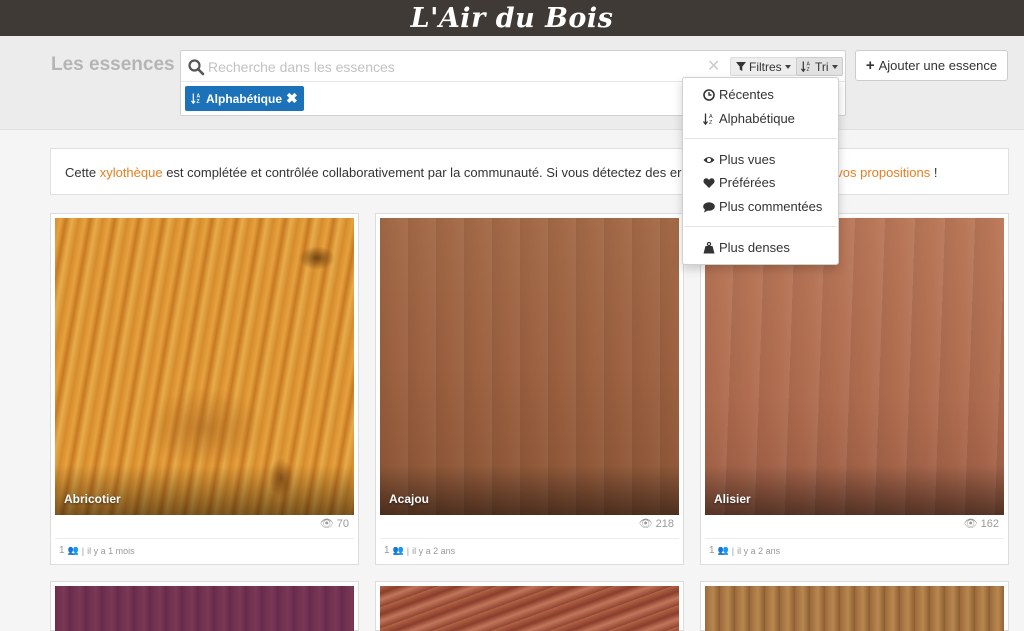 Image resolution: width=1024 pixels, height=631 pixels. I want to click on top-bar: L'Air du Bois, so click(512, 18).